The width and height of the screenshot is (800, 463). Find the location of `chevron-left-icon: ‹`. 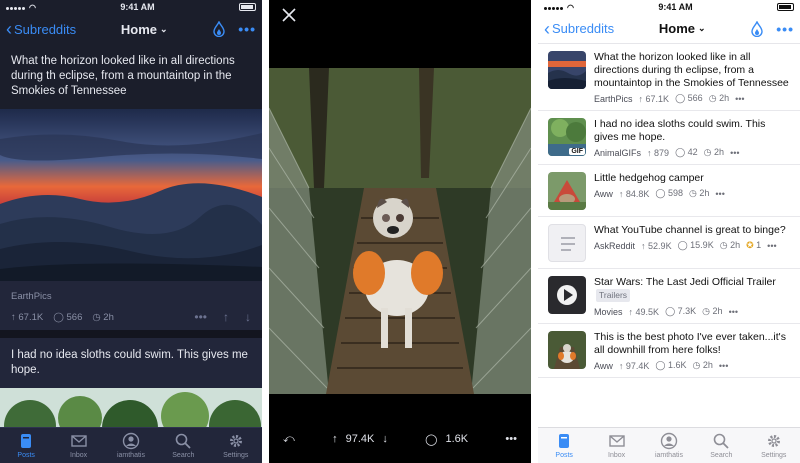

chevron-left-icon: ‹ is located at coordinates (547, 28).